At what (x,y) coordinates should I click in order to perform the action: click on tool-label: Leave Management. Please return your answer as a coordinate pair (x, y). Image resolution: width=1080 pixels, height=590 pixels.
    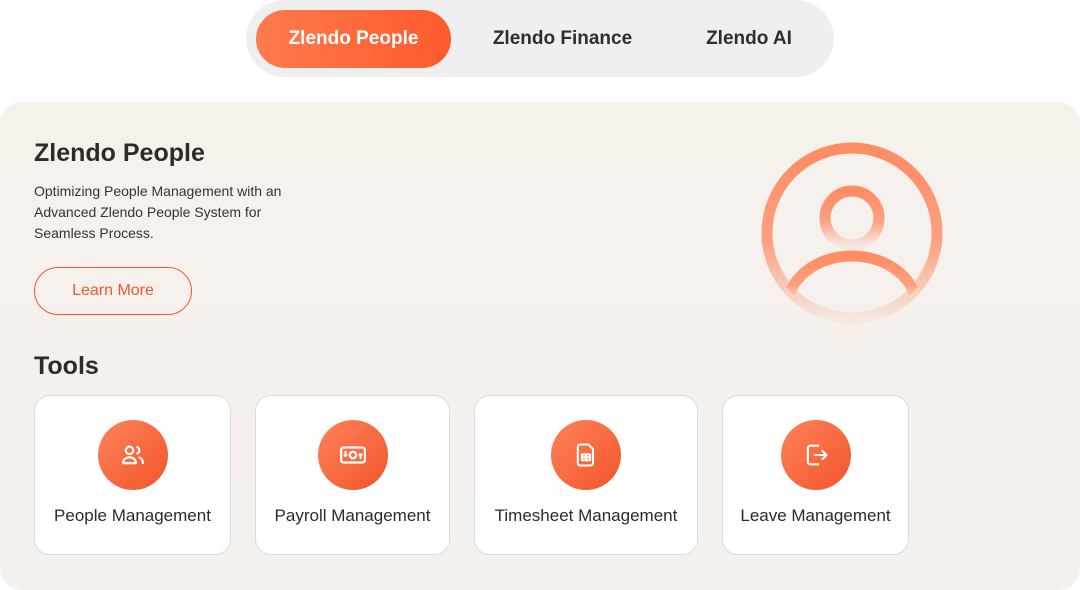
    Looking at the image, I should click on (815, 515).